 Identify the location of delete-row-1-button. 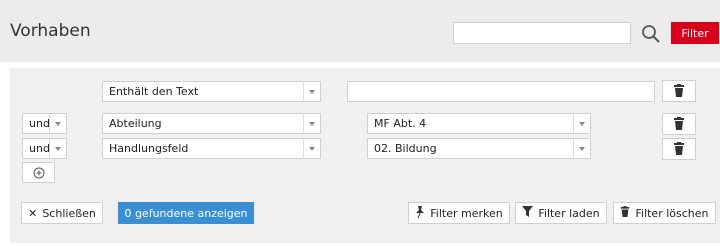
(679, 91).